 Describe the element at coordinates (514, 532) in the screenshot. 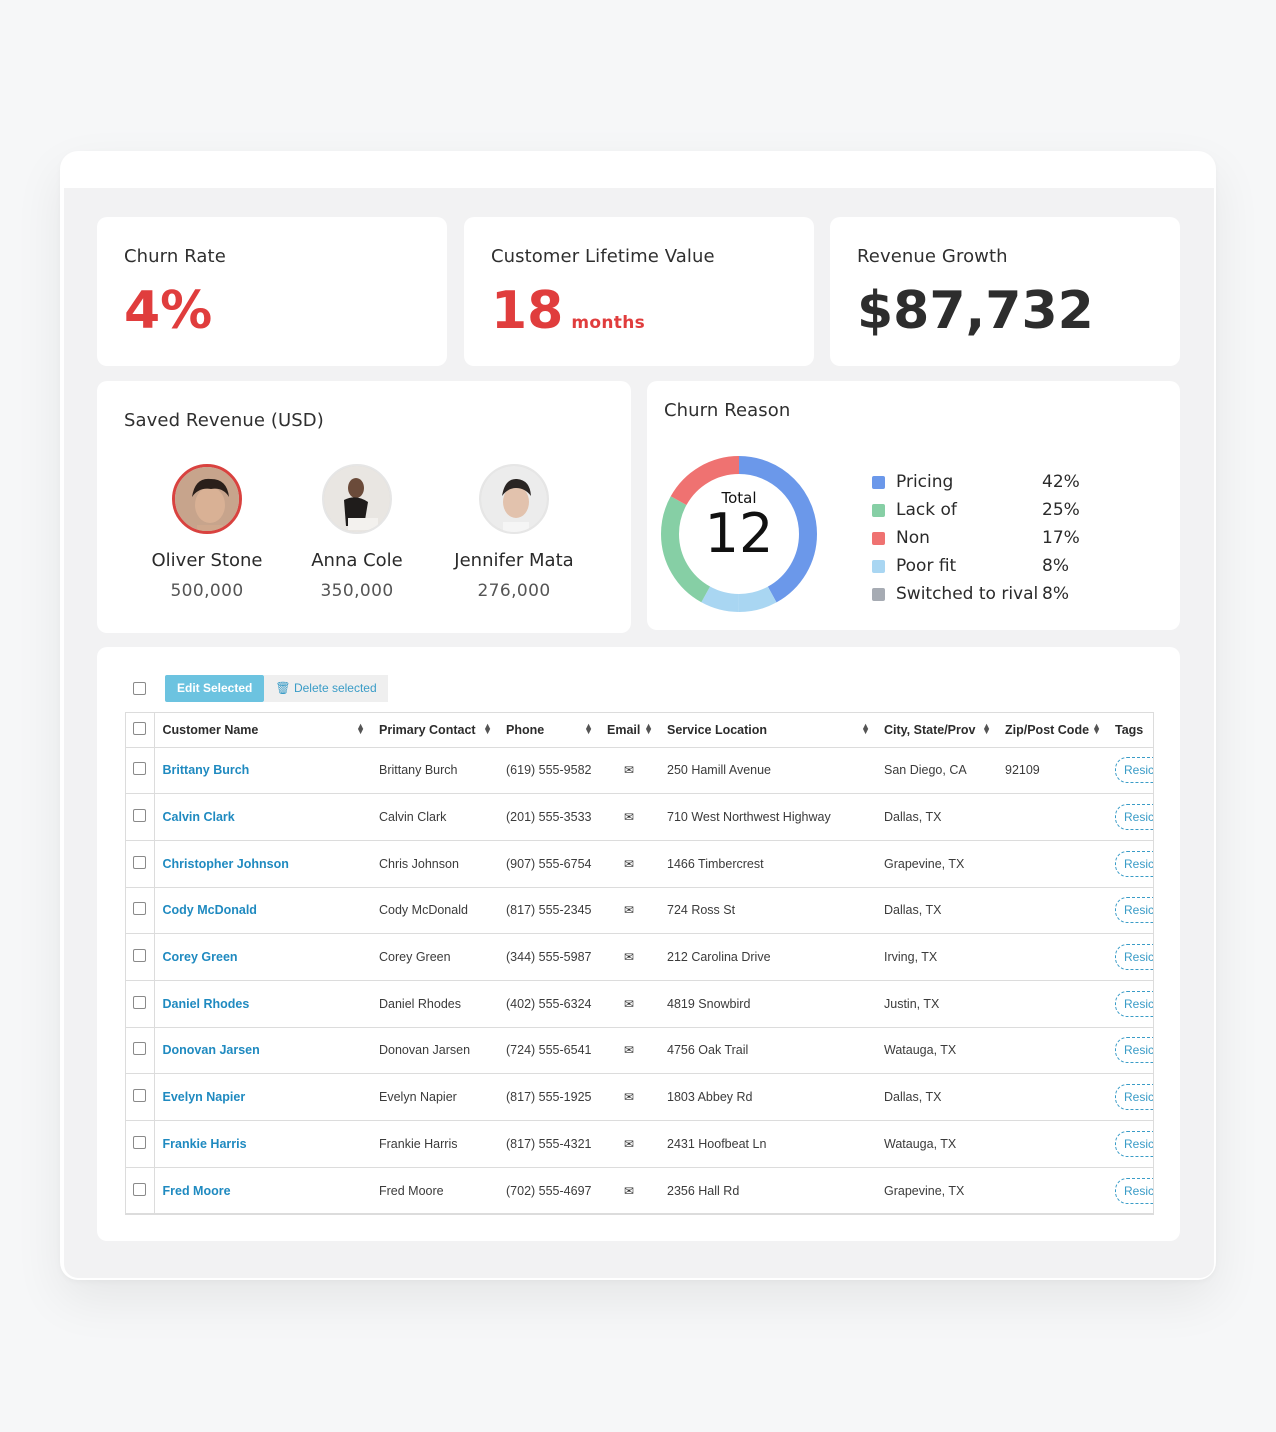

I see `person-jennifer-mata: Jennifer Mata 276,000` at that location.